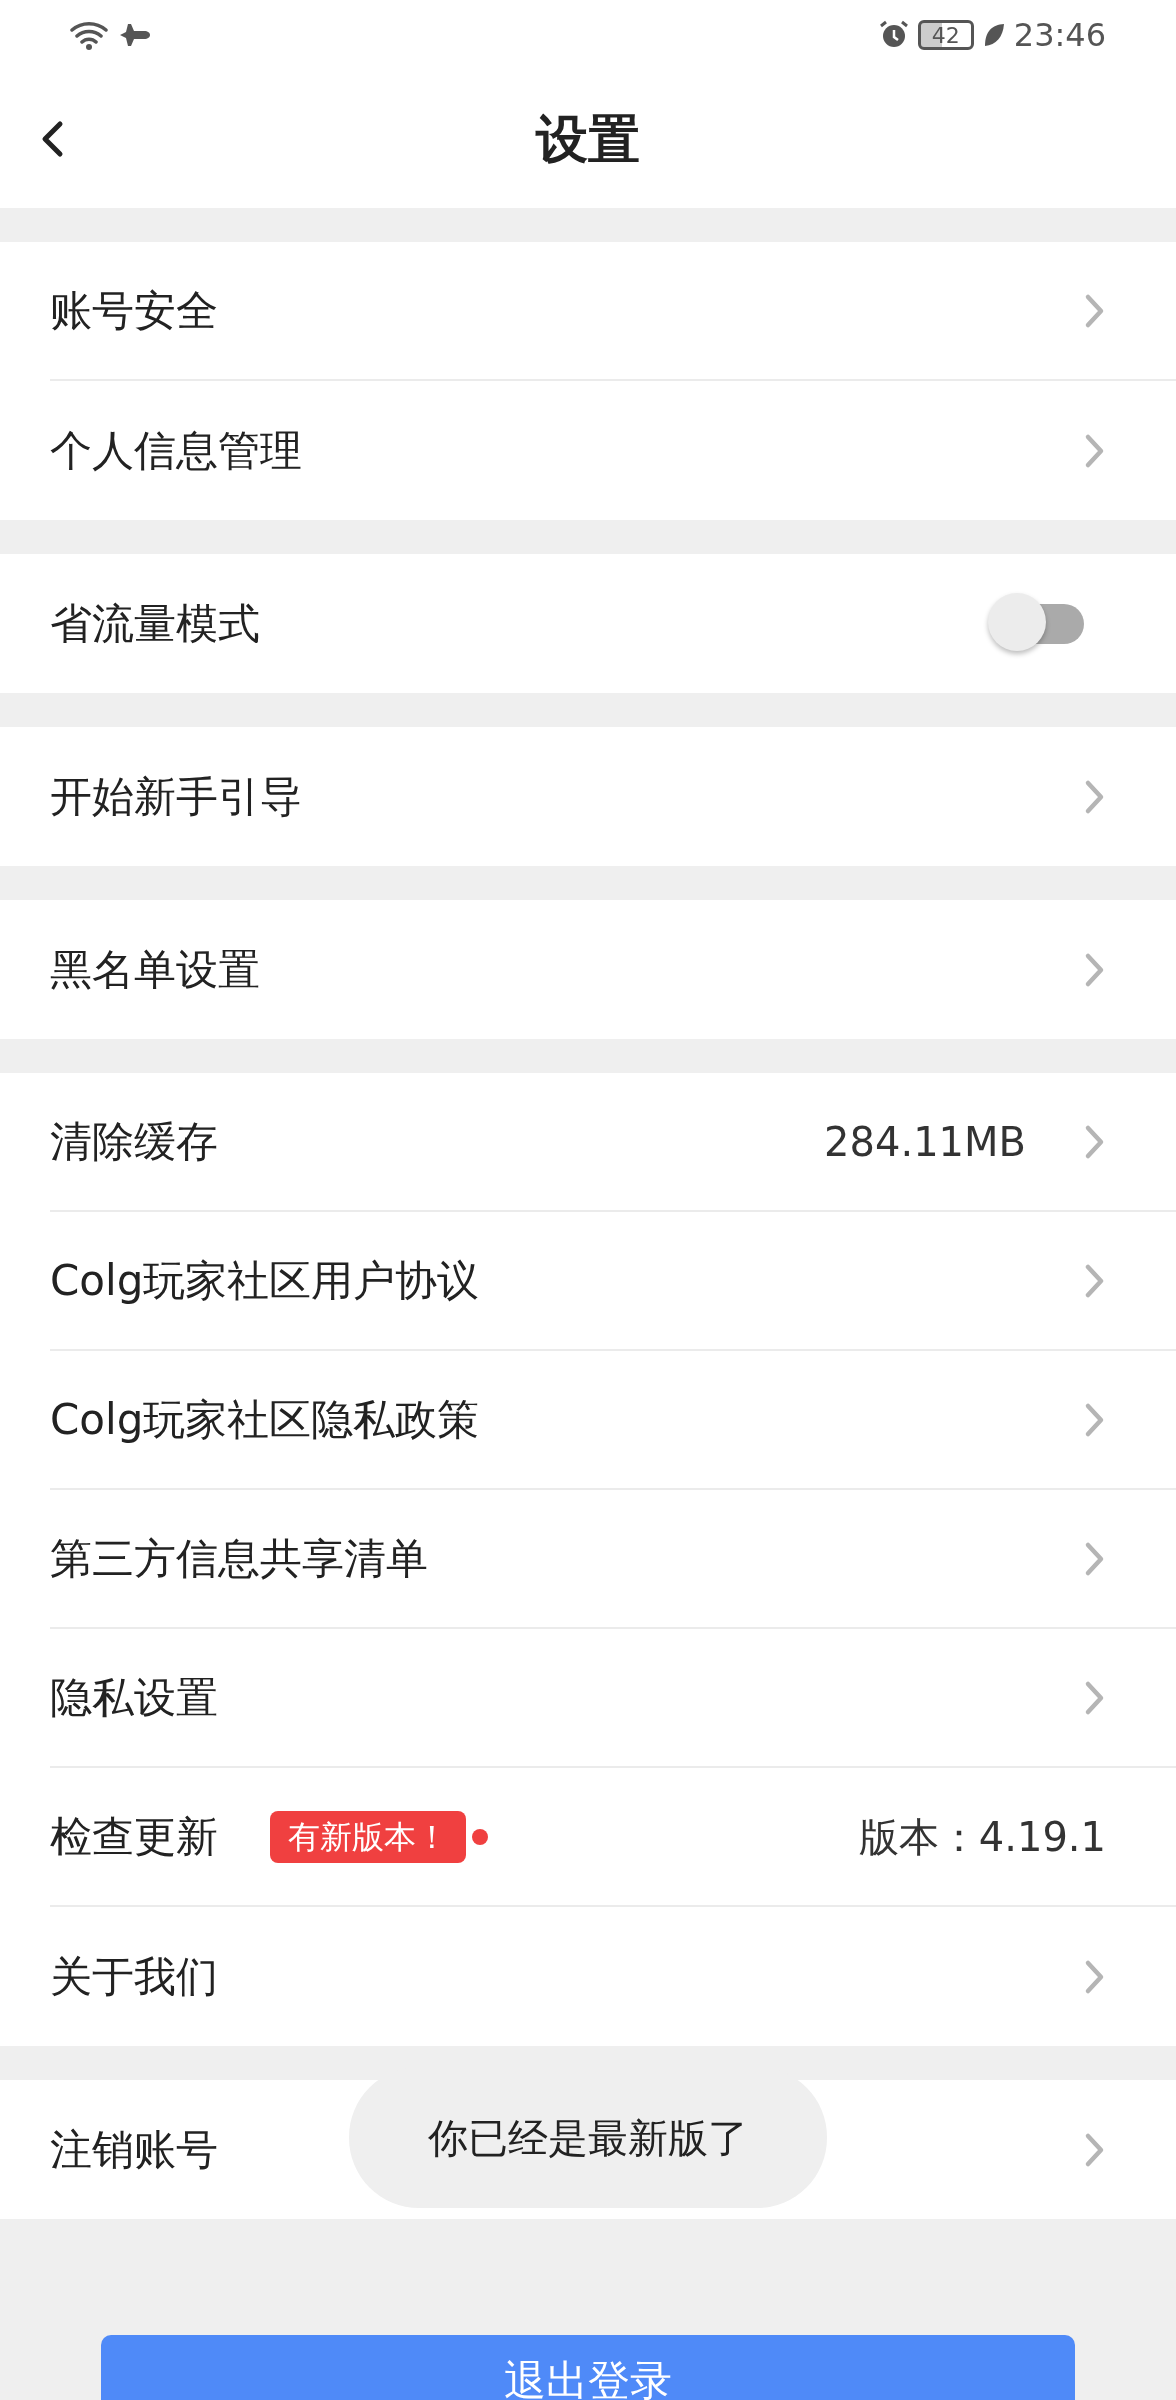 The width and height of the screenshot is (1176, 2400). What do you see at coordinates (265, 1419) in the screenshot?
I see `row-label: Colg玩家社区隐私政策` at bounding box center [265, 1419].